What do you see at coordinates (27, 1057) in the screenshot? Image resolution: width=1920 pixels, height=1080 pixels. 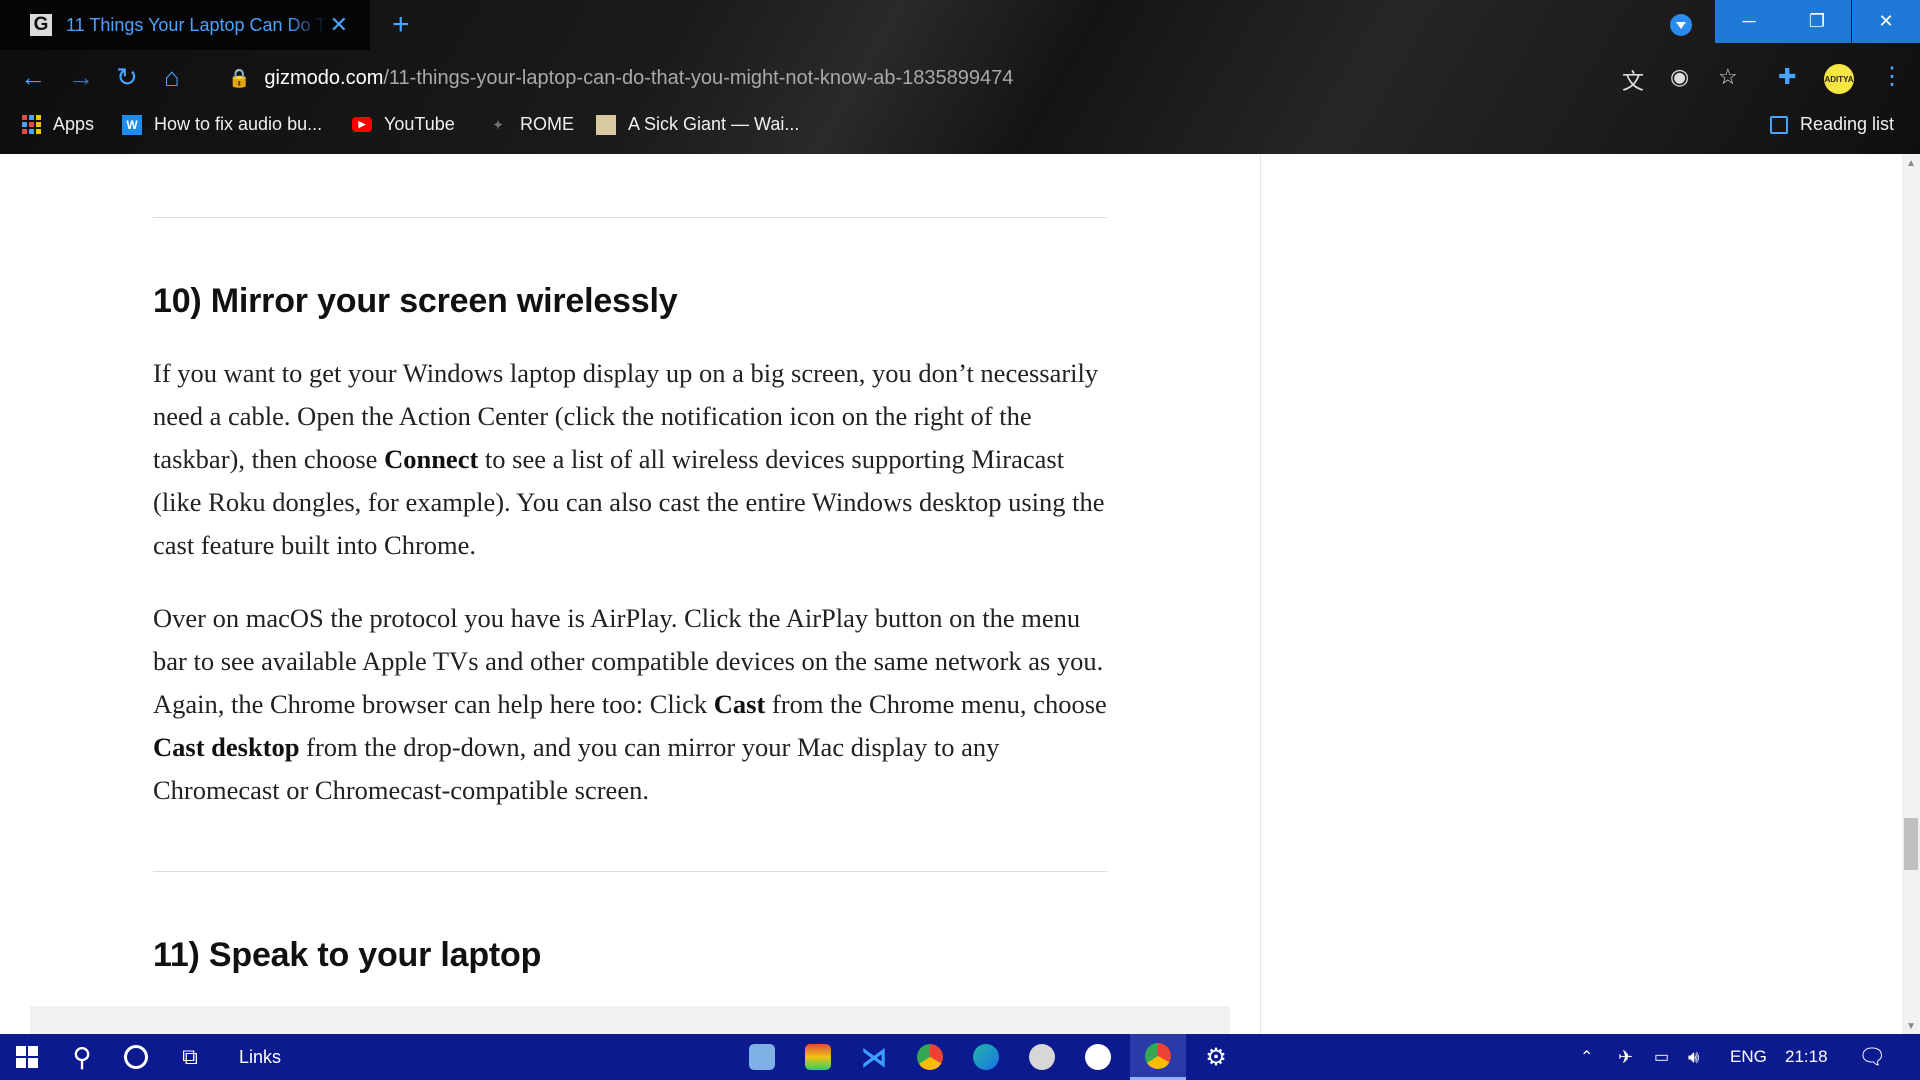 I see `windows-start-icon` at bounding box center [27, 1057].